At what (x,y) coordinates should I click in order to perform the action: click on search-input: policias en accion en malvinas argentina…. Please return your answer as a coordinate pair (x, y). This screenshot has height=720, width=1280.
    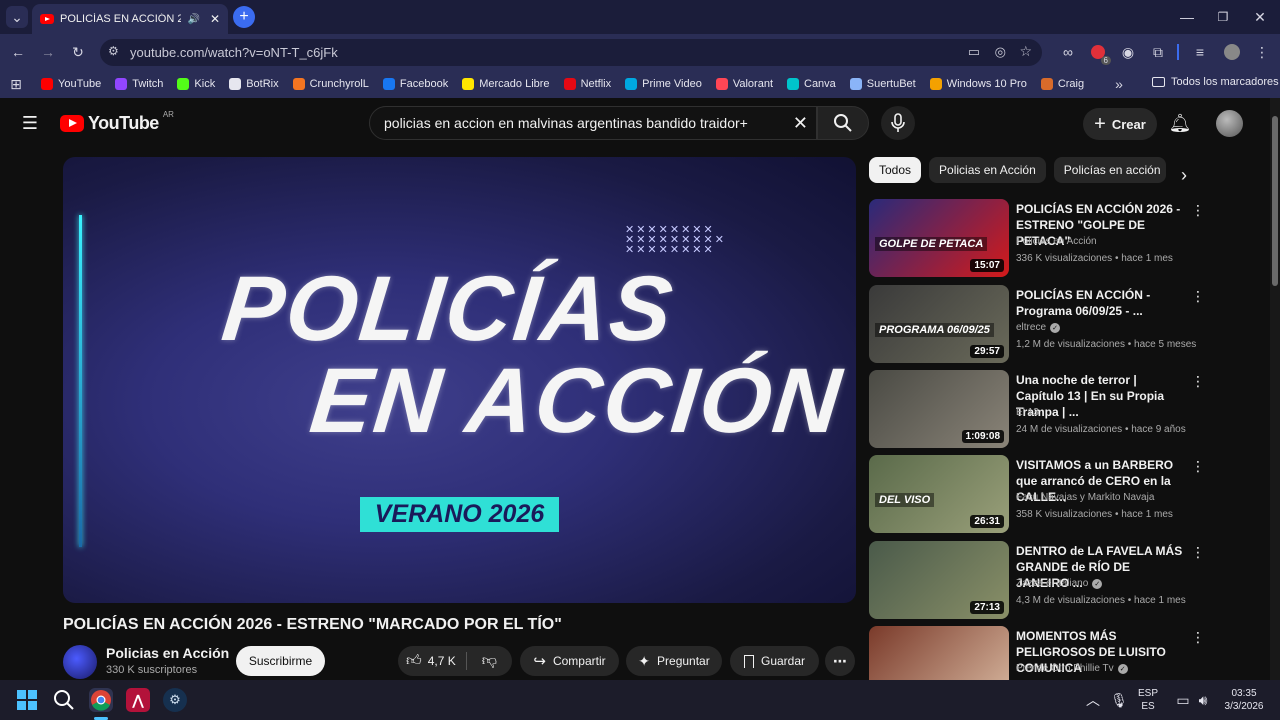
    Looking at the image, I should click on (593, 123).